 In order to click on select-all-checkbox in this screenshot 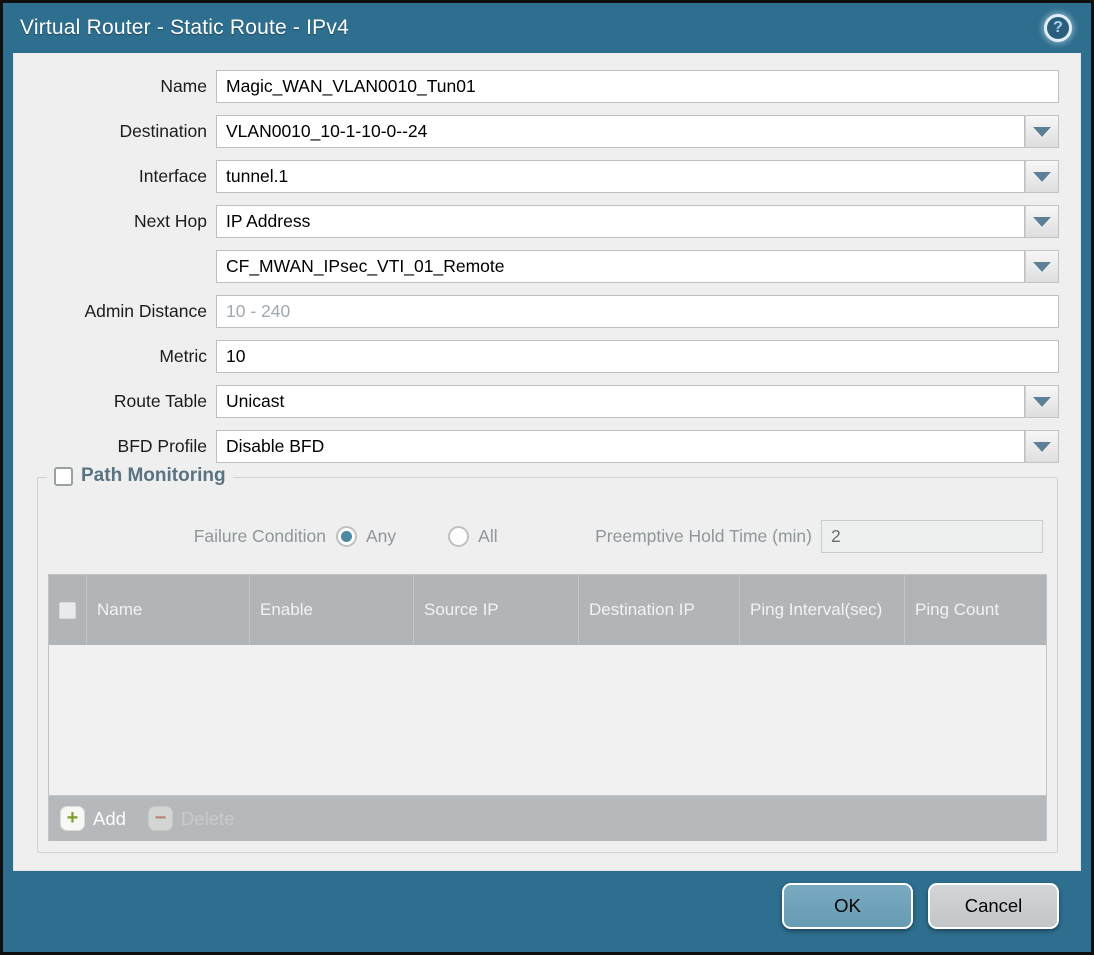, I will do `click(67, 610)`.